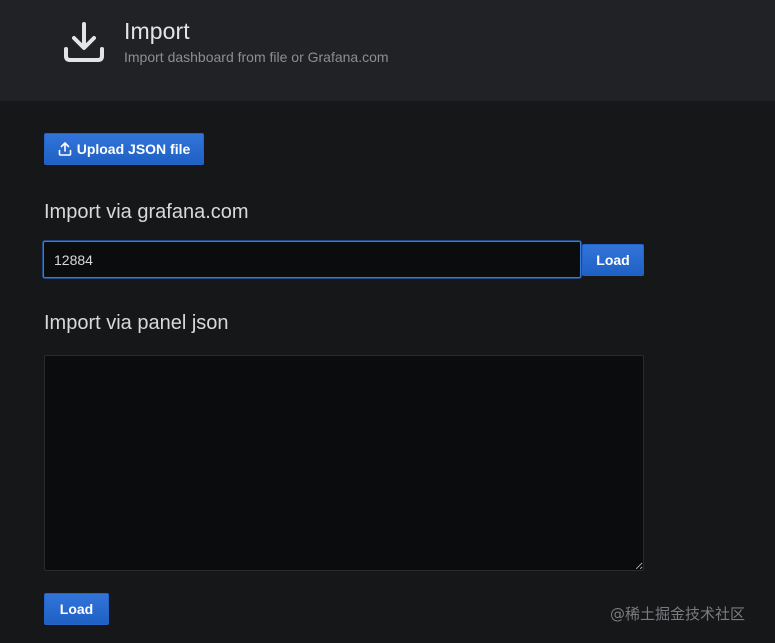  I want to click on page-title: Import, so click(157, 31).